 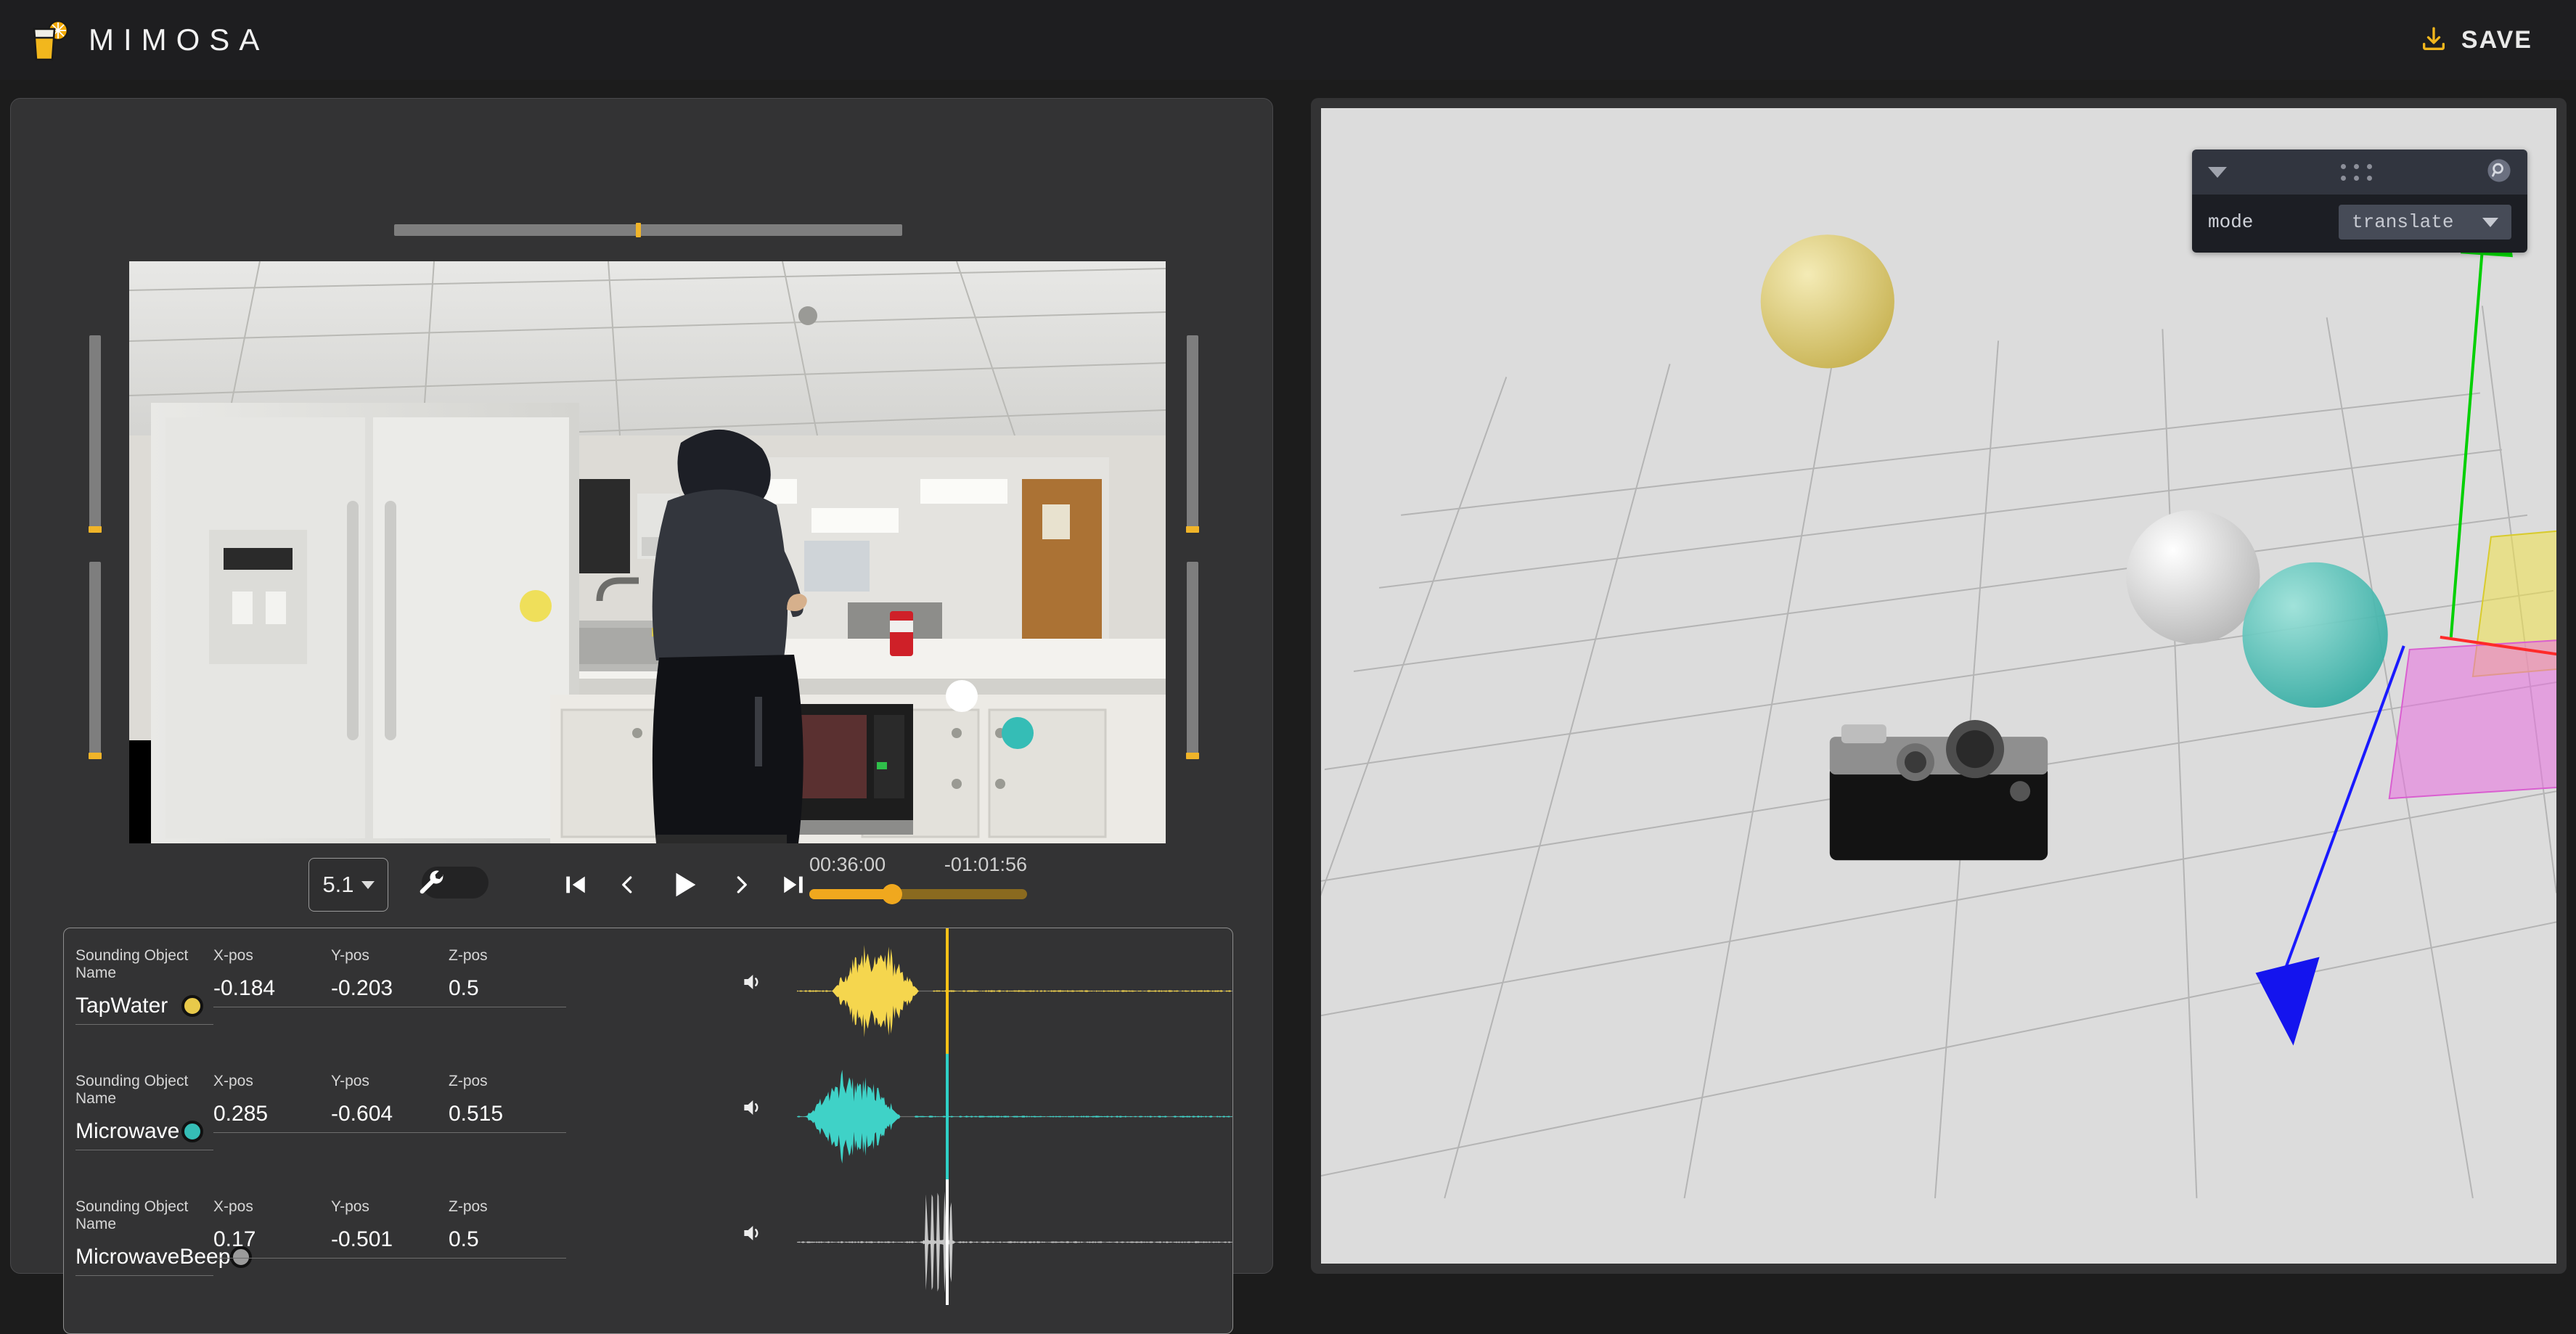 I want to click on column-header-x: X-pos, so click(x=233, y=955).